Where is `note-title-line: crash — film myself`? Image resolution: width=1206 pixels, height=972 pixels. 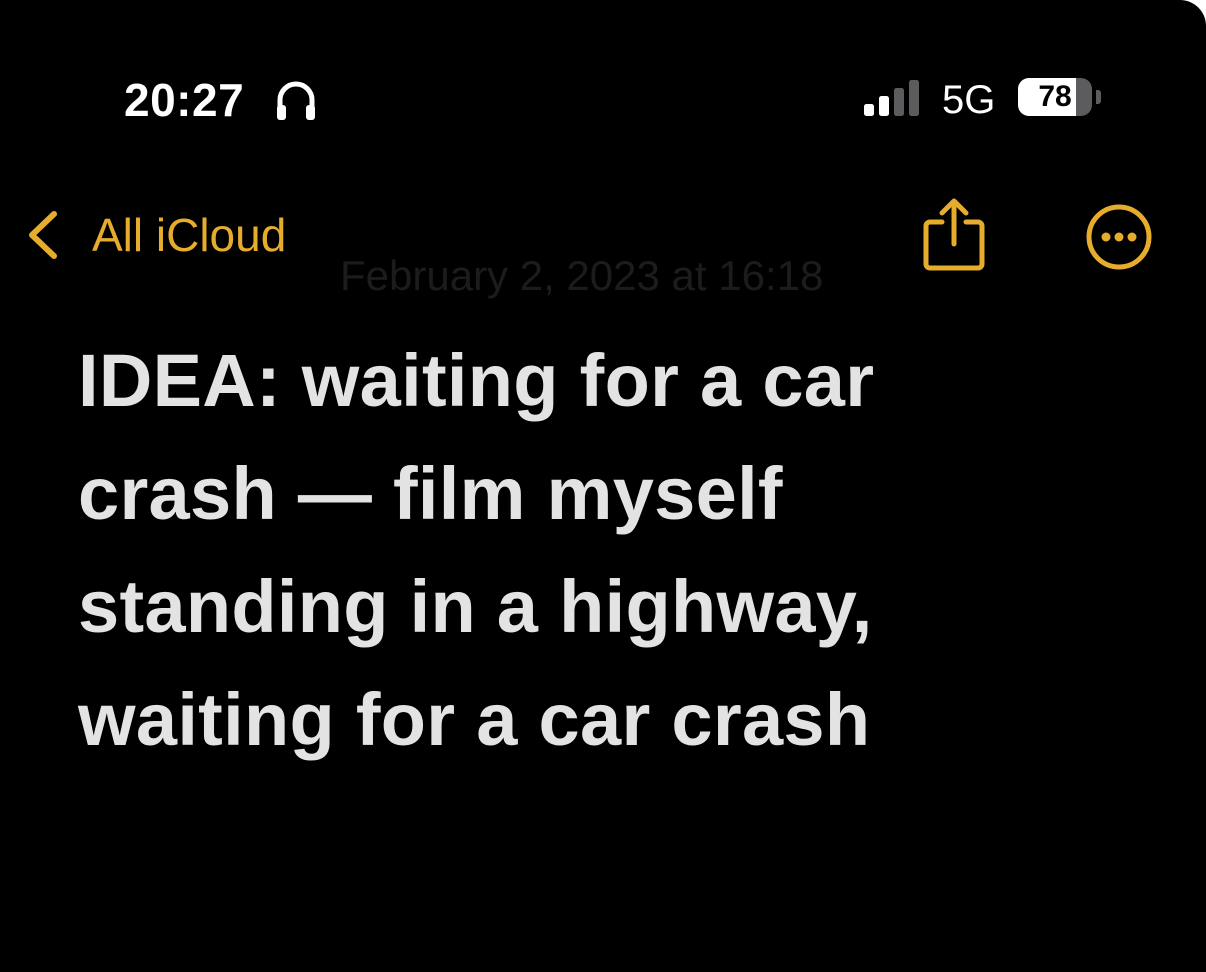 note-title-line: crash — film myself is located at coordinates (430, 493).